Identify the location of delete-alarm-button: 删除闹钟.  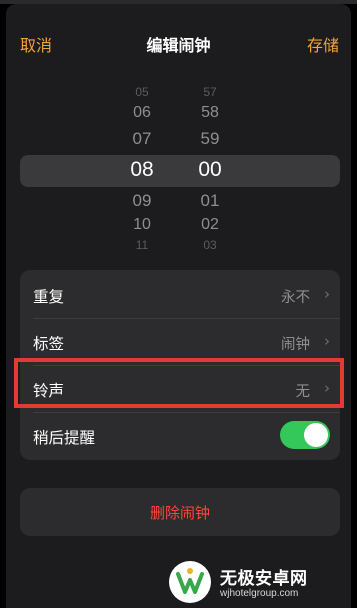
(180, 512).